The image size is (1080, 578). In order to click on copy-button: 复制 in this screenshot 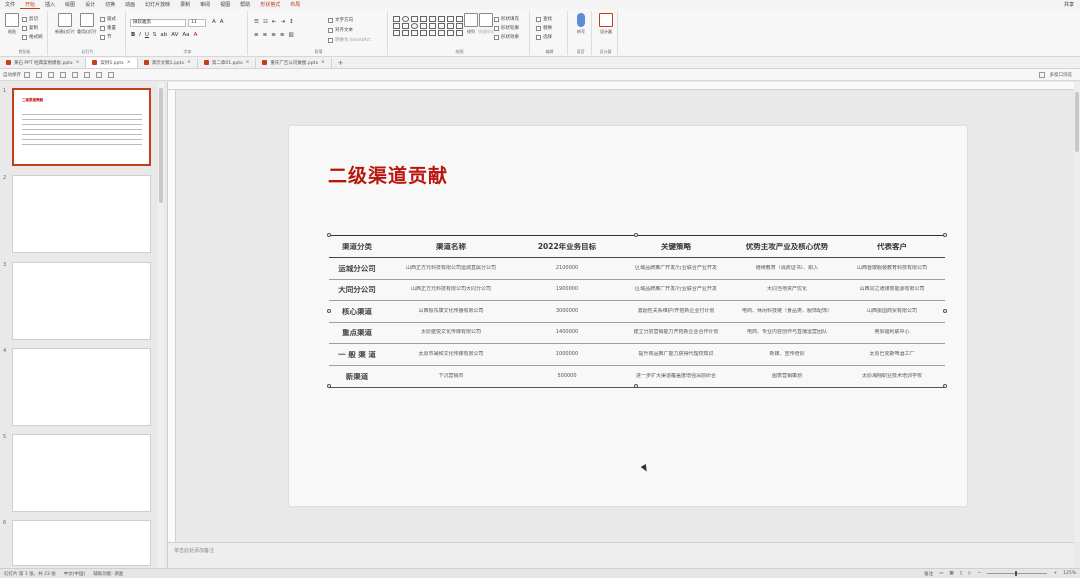, I will do `click(30, 28)`.